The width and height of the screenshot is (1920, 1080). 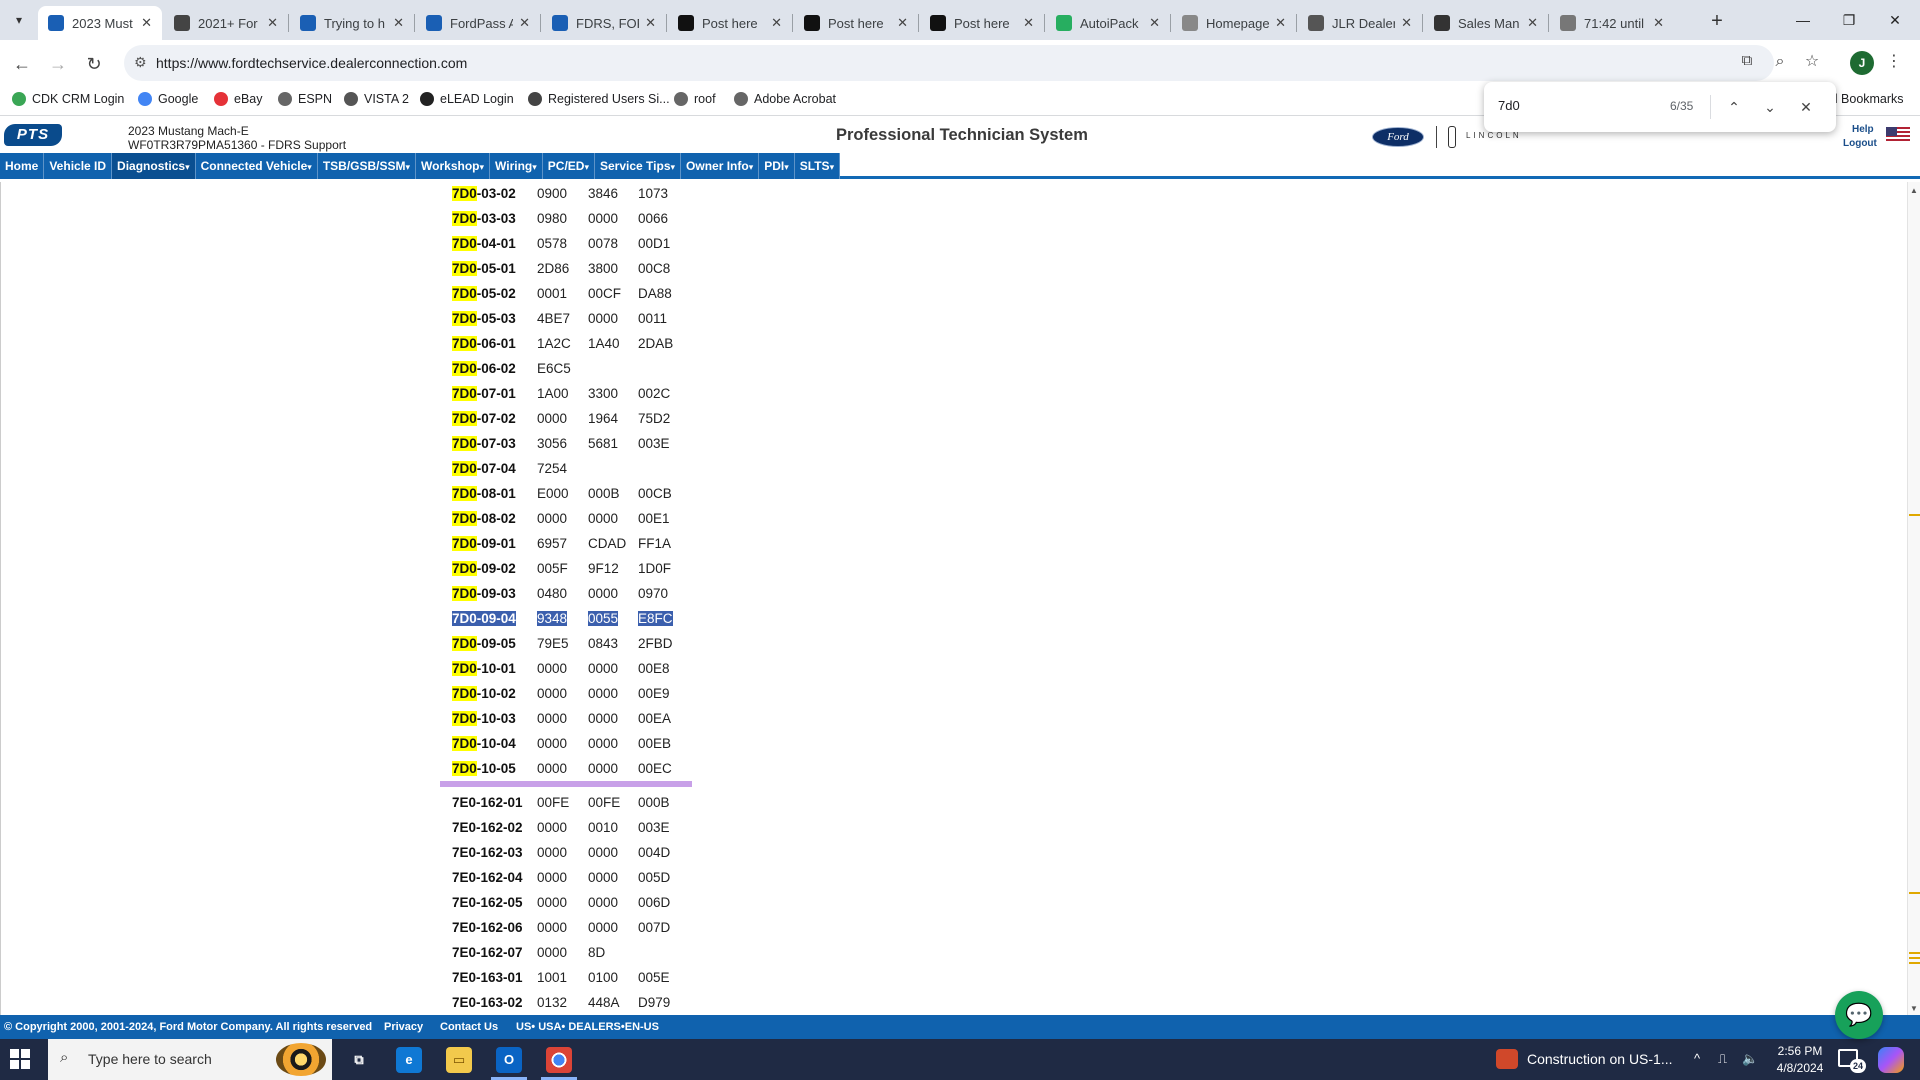 What do you see at coordinates (376, 99) in the screenshot?
I see `bookmark-item: VISTA 2` at bounding box center [376, 99].